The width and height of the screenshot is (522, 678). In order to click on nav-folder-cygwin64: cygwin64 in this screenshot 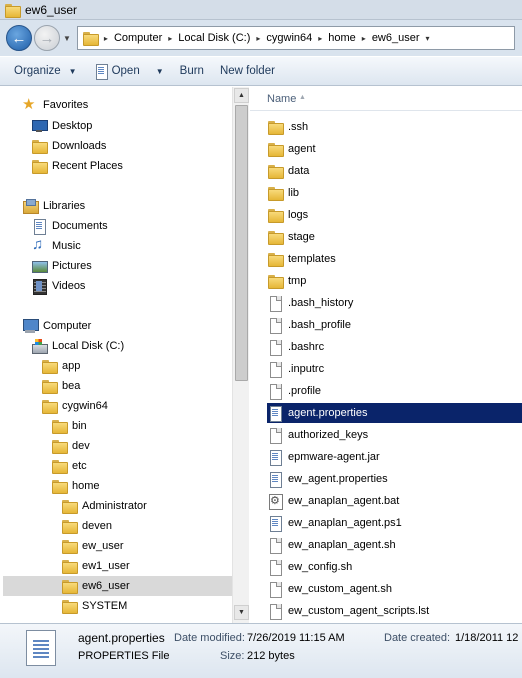, I will do `click(74, 406)`.